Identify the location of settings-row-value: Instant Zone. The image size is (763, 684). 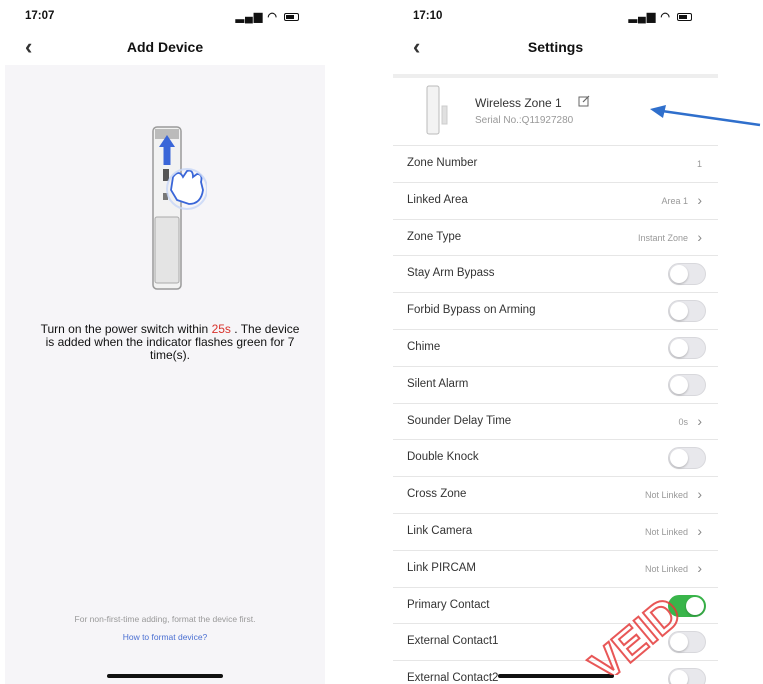
(662, 237).